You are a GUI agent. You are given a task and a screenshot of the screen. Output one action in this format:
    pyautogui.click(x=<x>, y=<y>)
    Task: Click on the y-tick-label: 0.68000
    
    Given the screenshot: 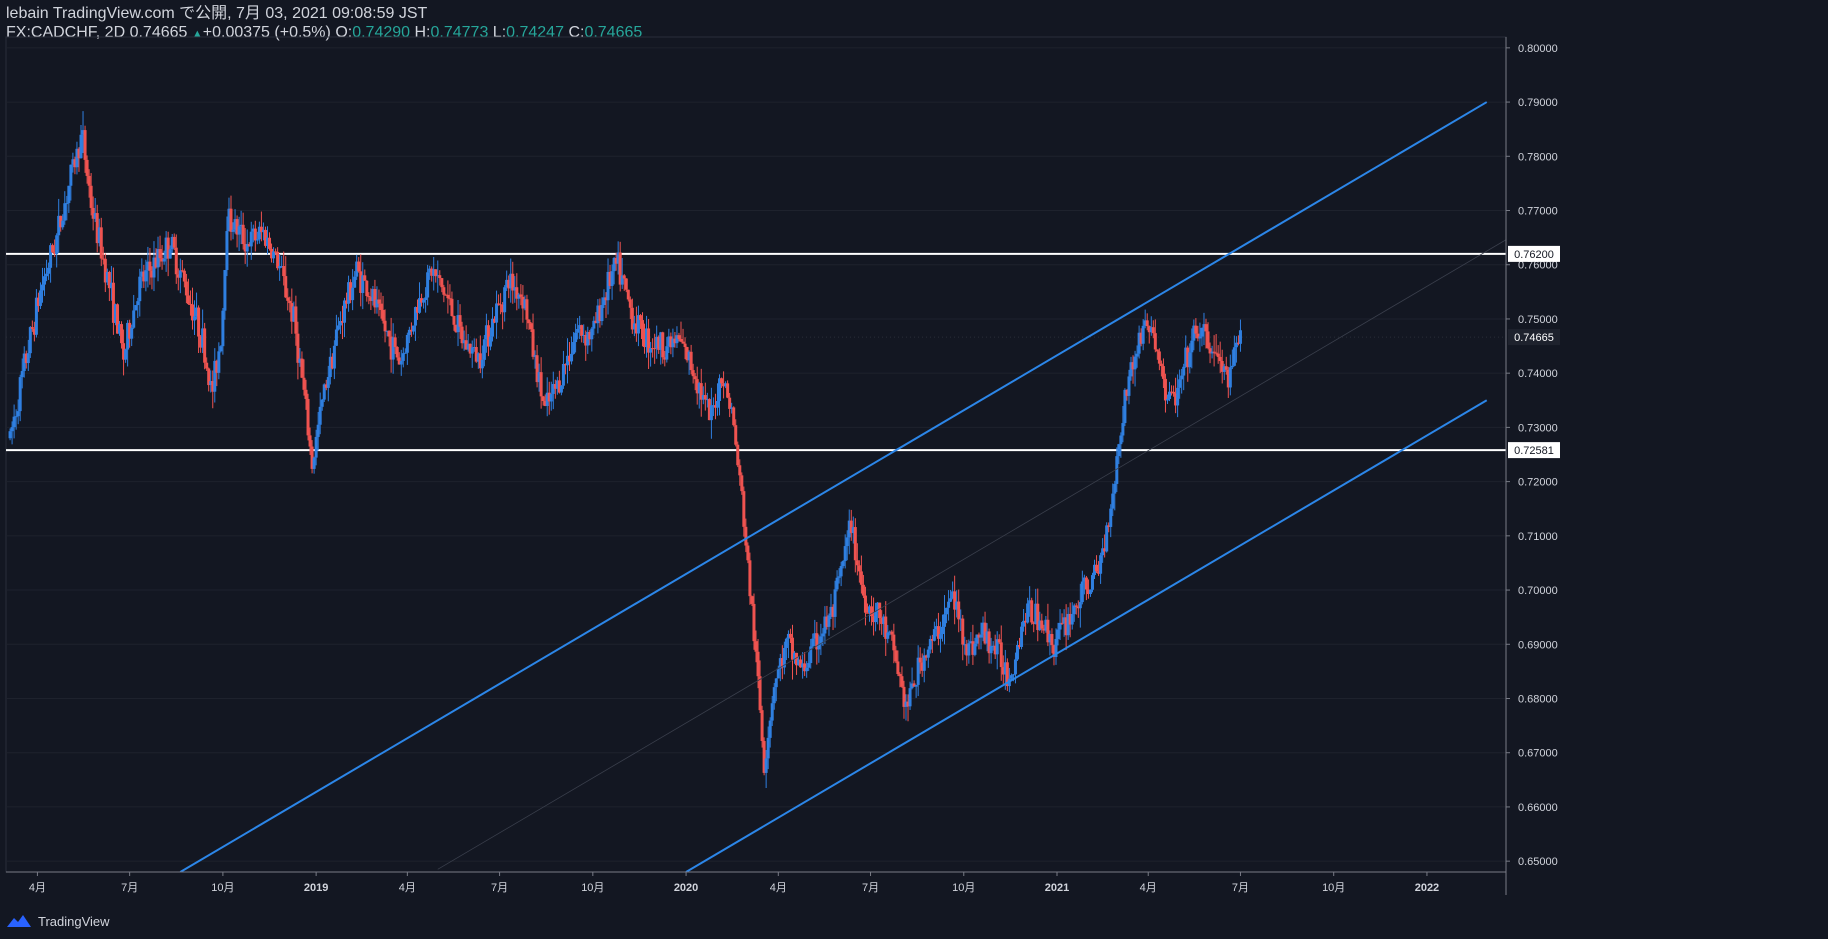 What is the action you would take?
    pyautogui.click(x=1538, y=699)
    